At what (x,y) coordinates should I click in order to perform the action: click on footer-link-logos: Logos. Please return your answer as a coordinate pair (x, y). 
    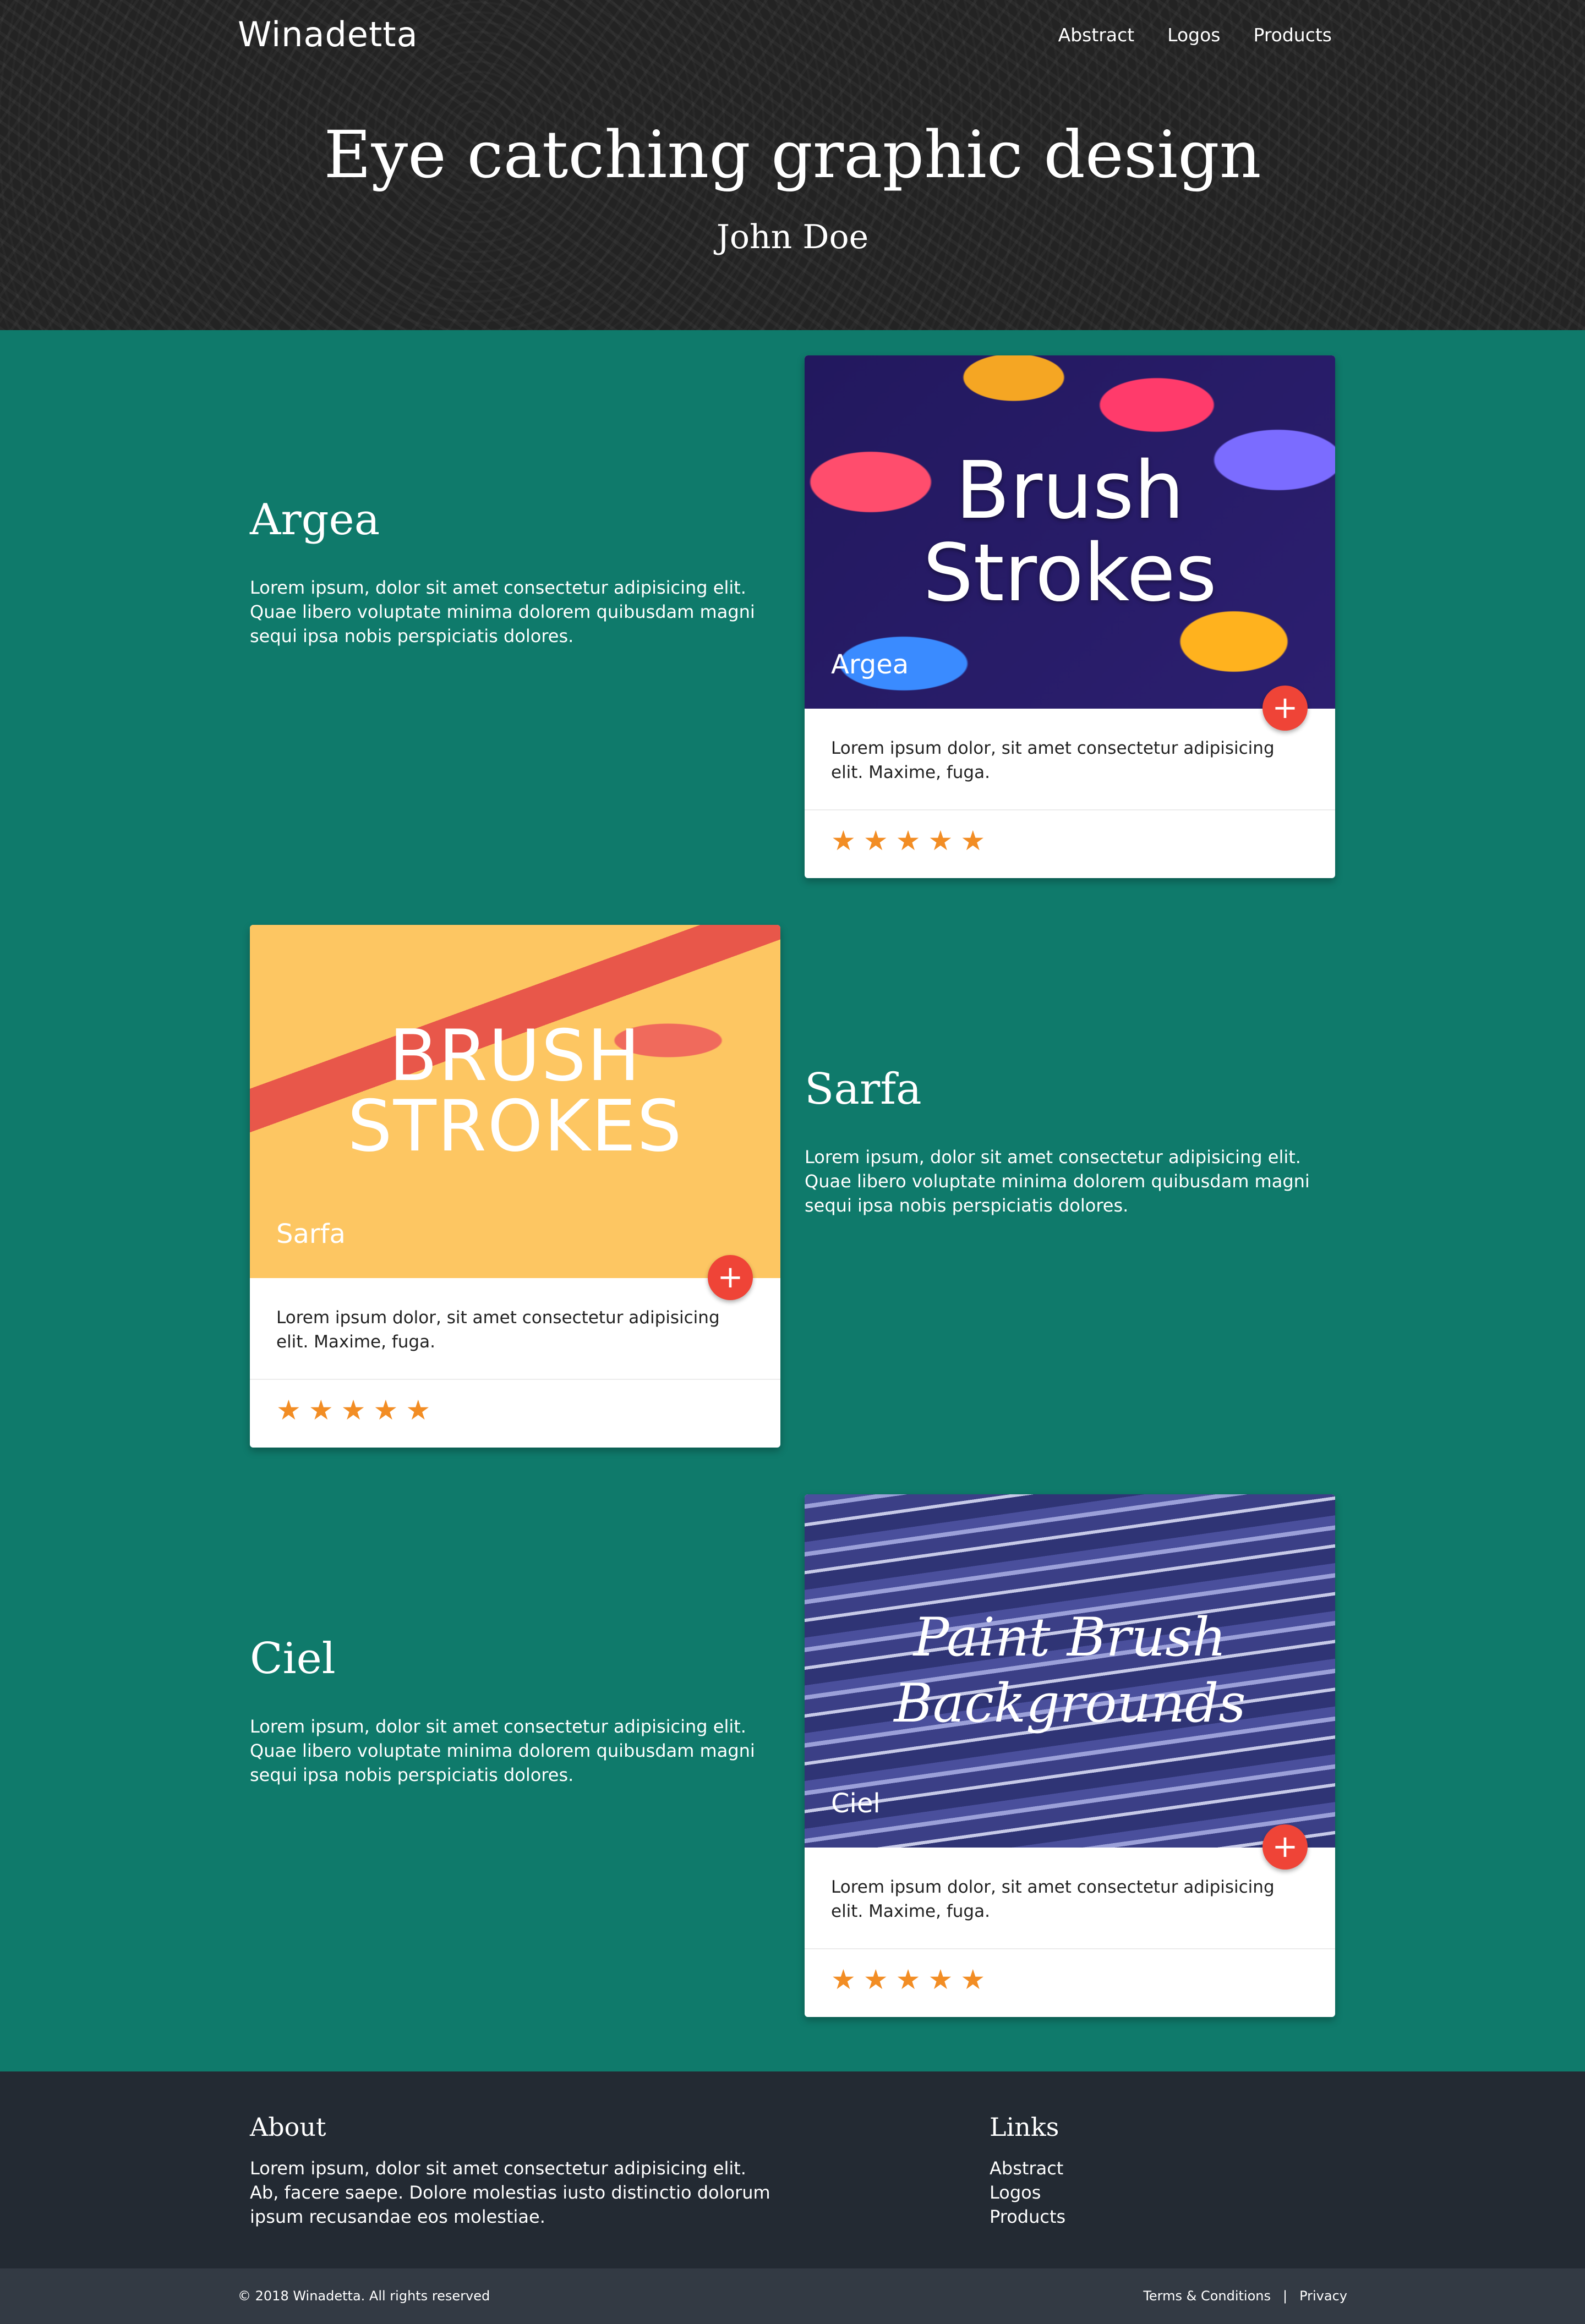
    Looking at the image, I should click on (1027, 2192).